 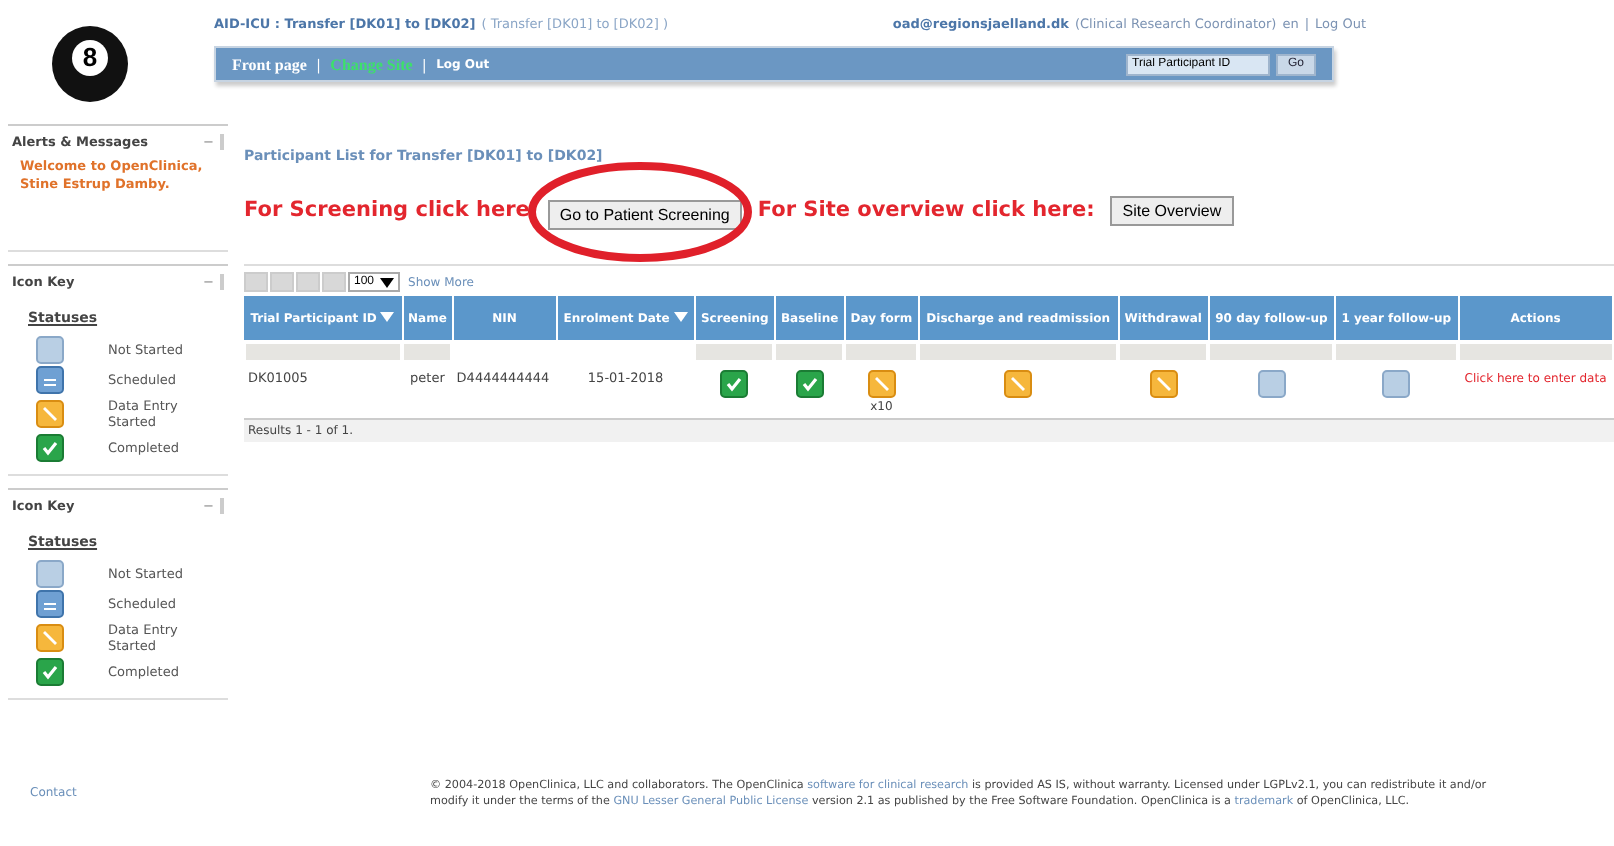 I want to click on site-overview-prompt: For Site overview click here:, so click(x=926, y=210).